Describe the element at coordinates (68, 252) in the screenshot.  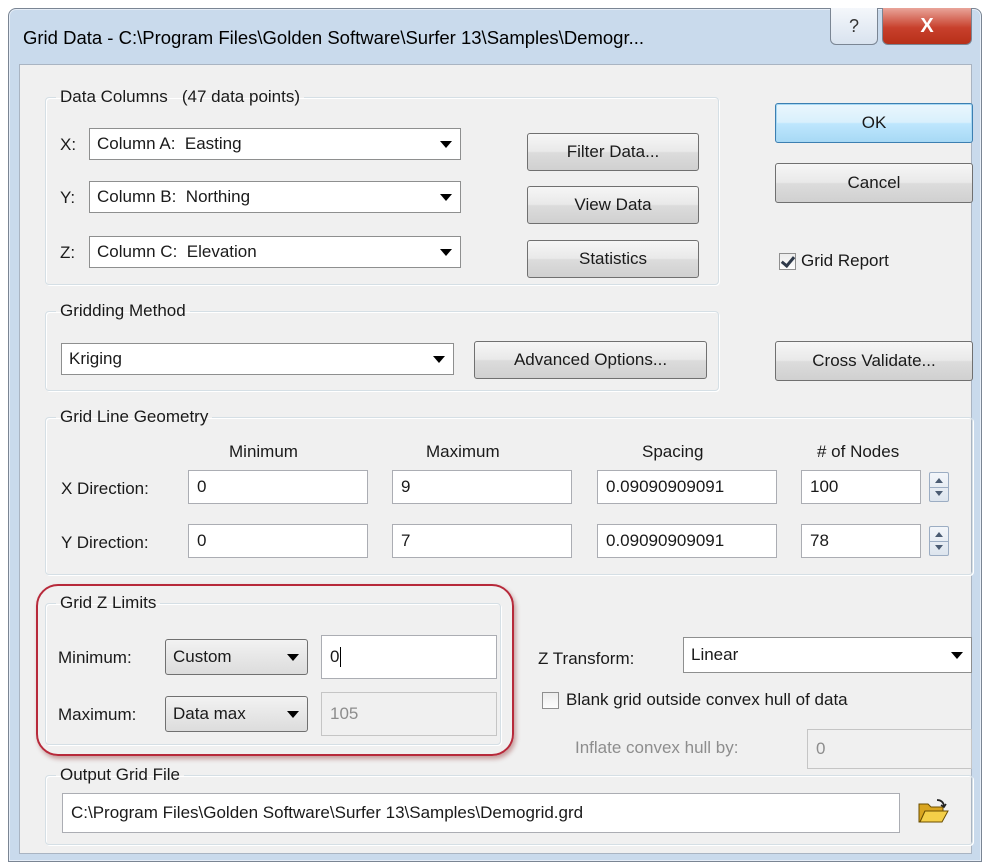
I see `z-column-label: Z:` at that location.